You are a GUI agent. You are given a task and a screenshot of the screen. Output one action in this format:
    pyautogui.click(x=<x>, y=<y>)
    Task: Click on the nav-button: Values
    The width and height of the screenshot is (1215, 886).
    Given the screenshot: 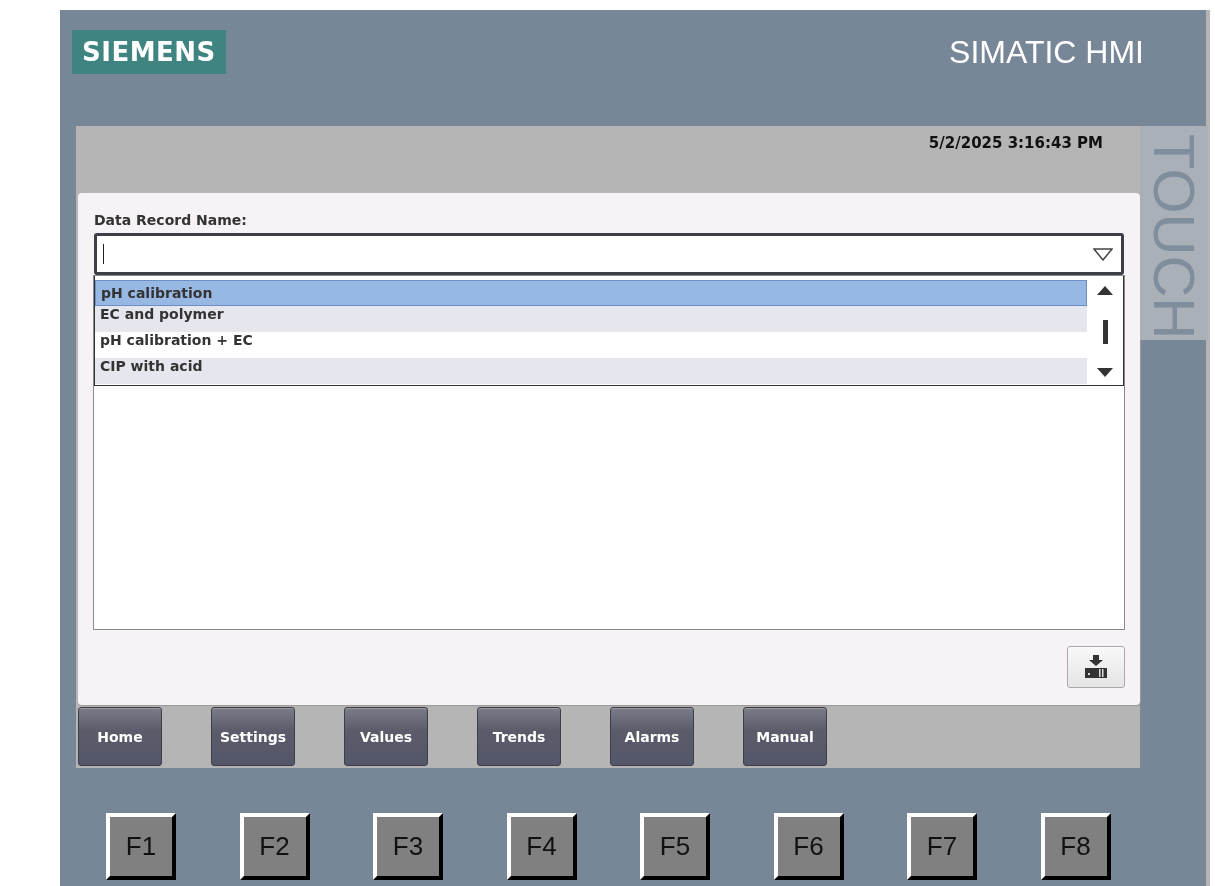 What is the action you would take?
    pyautogui.click(x=386, y=736)
    